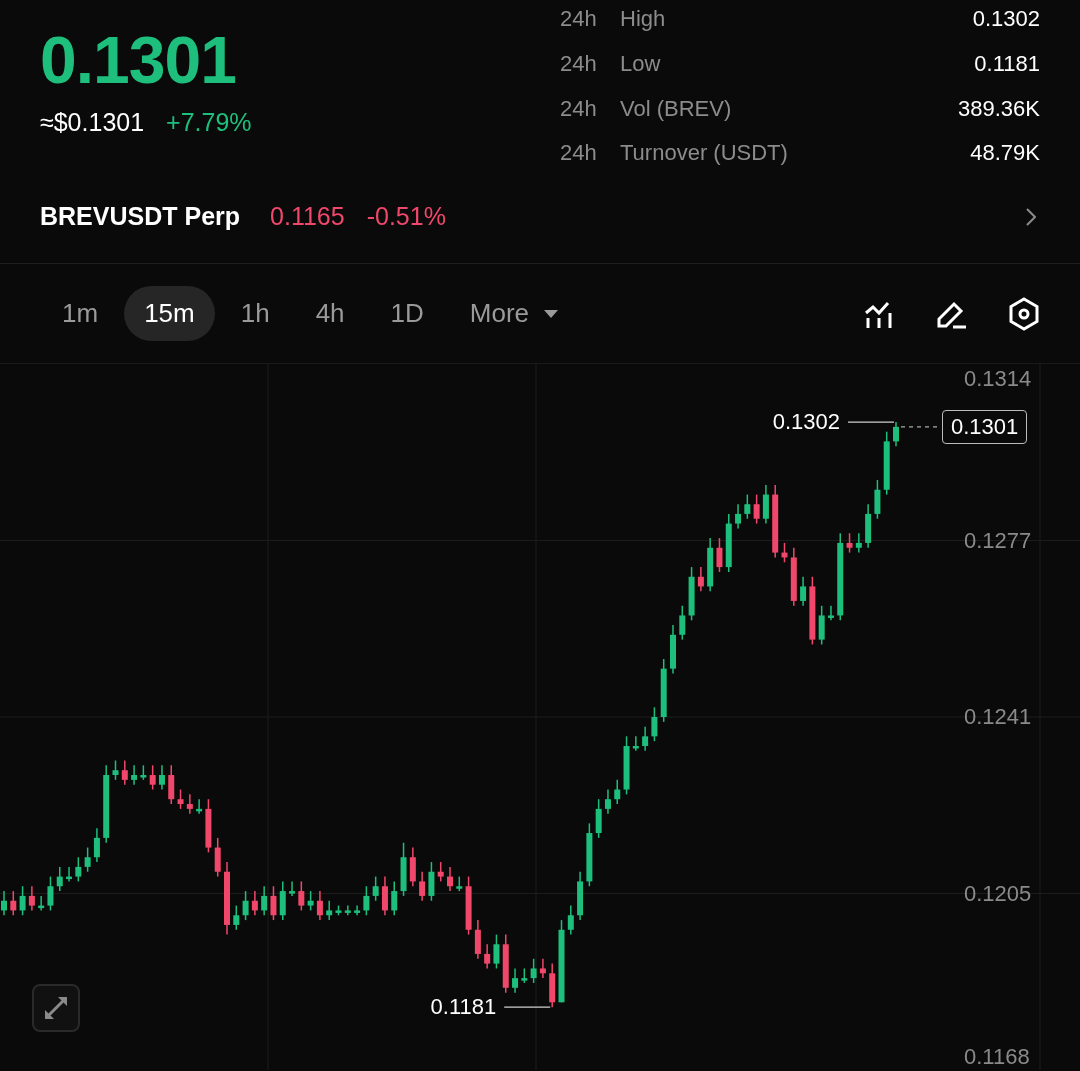 This screenshot has height=1071, width=1080. What do you see at coordinates (138, 60) in the screenshot?
I see `last-price: 0.1301` at bounding box center [138, 60].